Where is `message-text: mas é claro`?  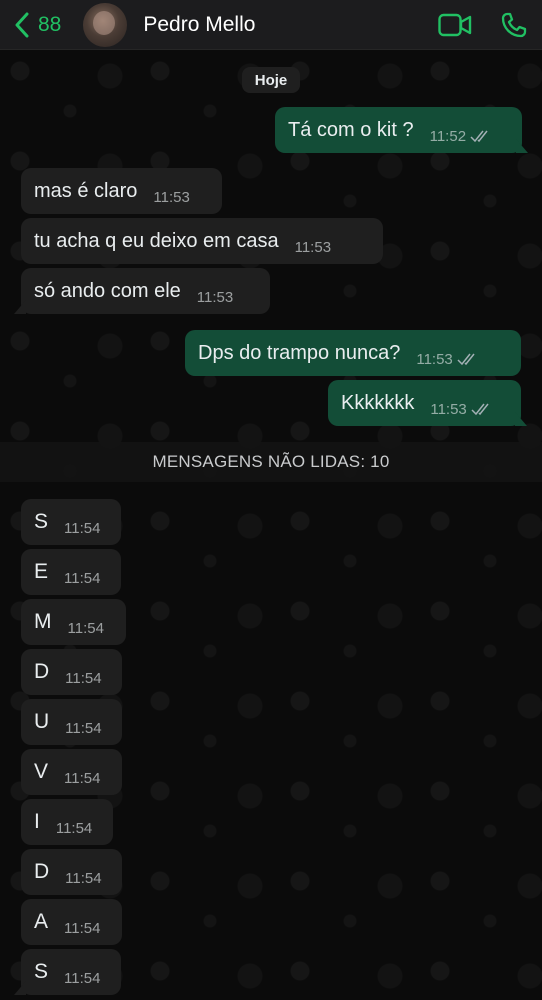 message-text: mas é claro is located at coordinates (86, 190).